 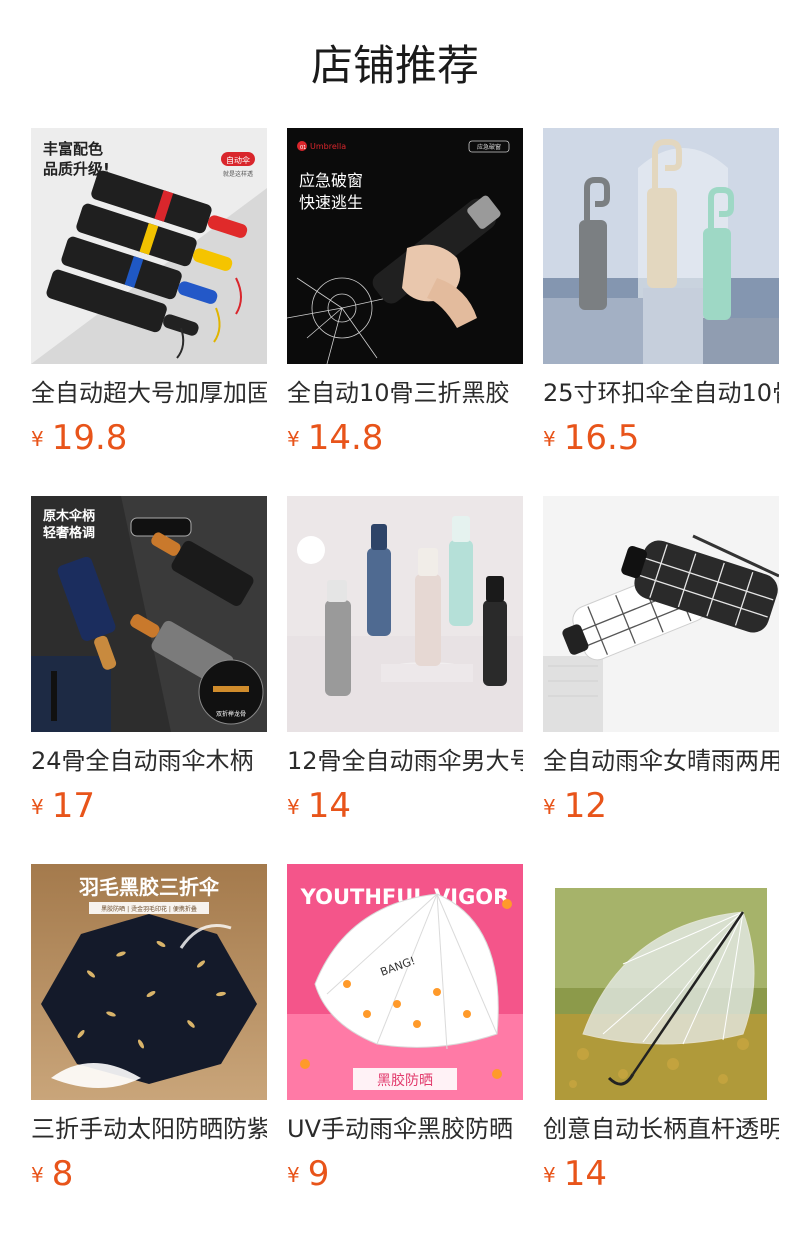 What do you see at coordinates (149, 982) in the screenshot?
I see `product-image: 羽毛黑胶三折伞 黑胶防晒 | 烫金羽毛印花 | 便携折叠` at bounding box center [149, 982].